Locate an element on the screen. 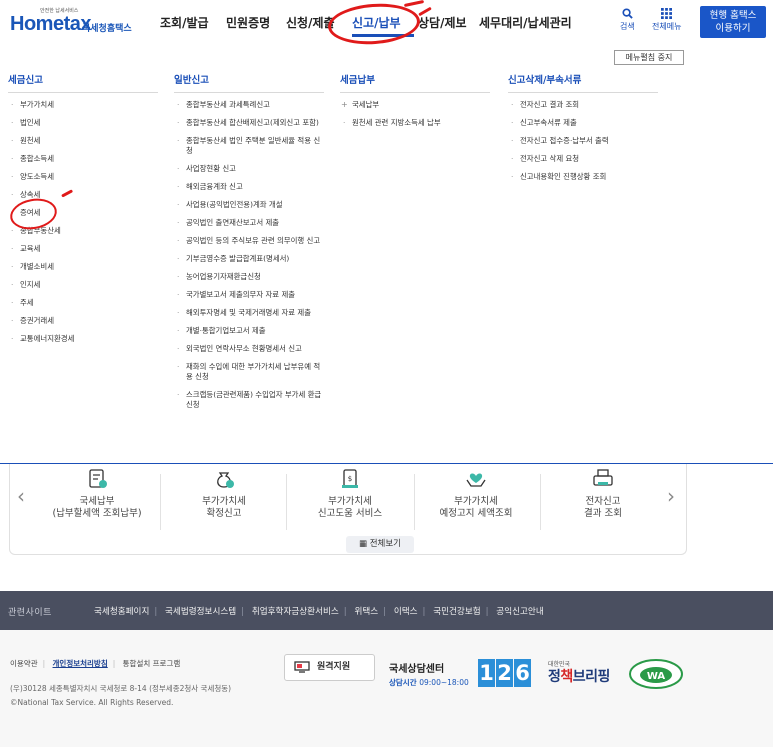 The width and height of the screenshot is (773, 747). footer-links: 이용약관 | 개인정보처리방침 | 통합설치 프로그램 is located at coordinates (95, 663).